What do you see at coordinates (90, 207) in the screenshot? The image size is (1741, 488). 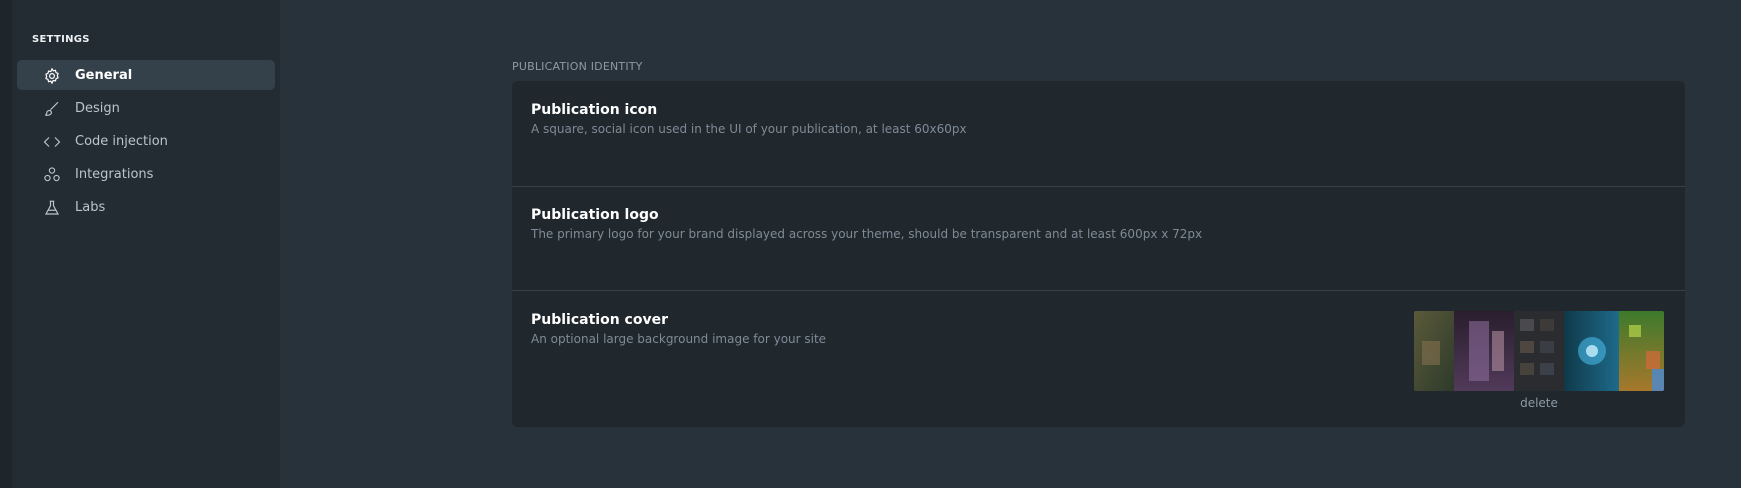 I see `sidebar-item-label: Labs` at bounding box center [90, 207].